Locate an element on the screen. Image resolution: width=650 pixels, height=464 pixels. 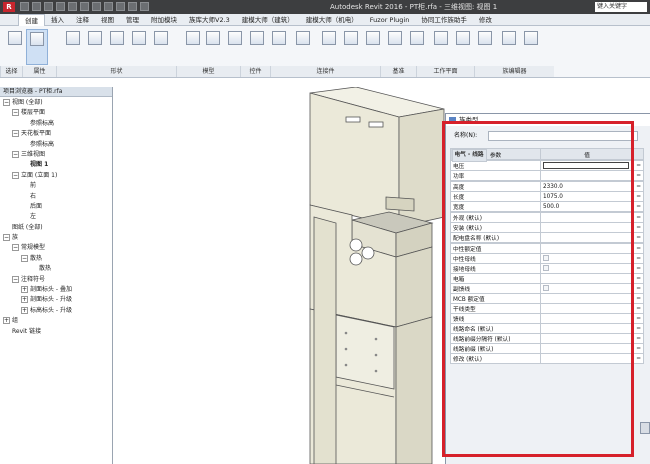
parameter-row: 电箱 = is located at coordinates (547, 278).